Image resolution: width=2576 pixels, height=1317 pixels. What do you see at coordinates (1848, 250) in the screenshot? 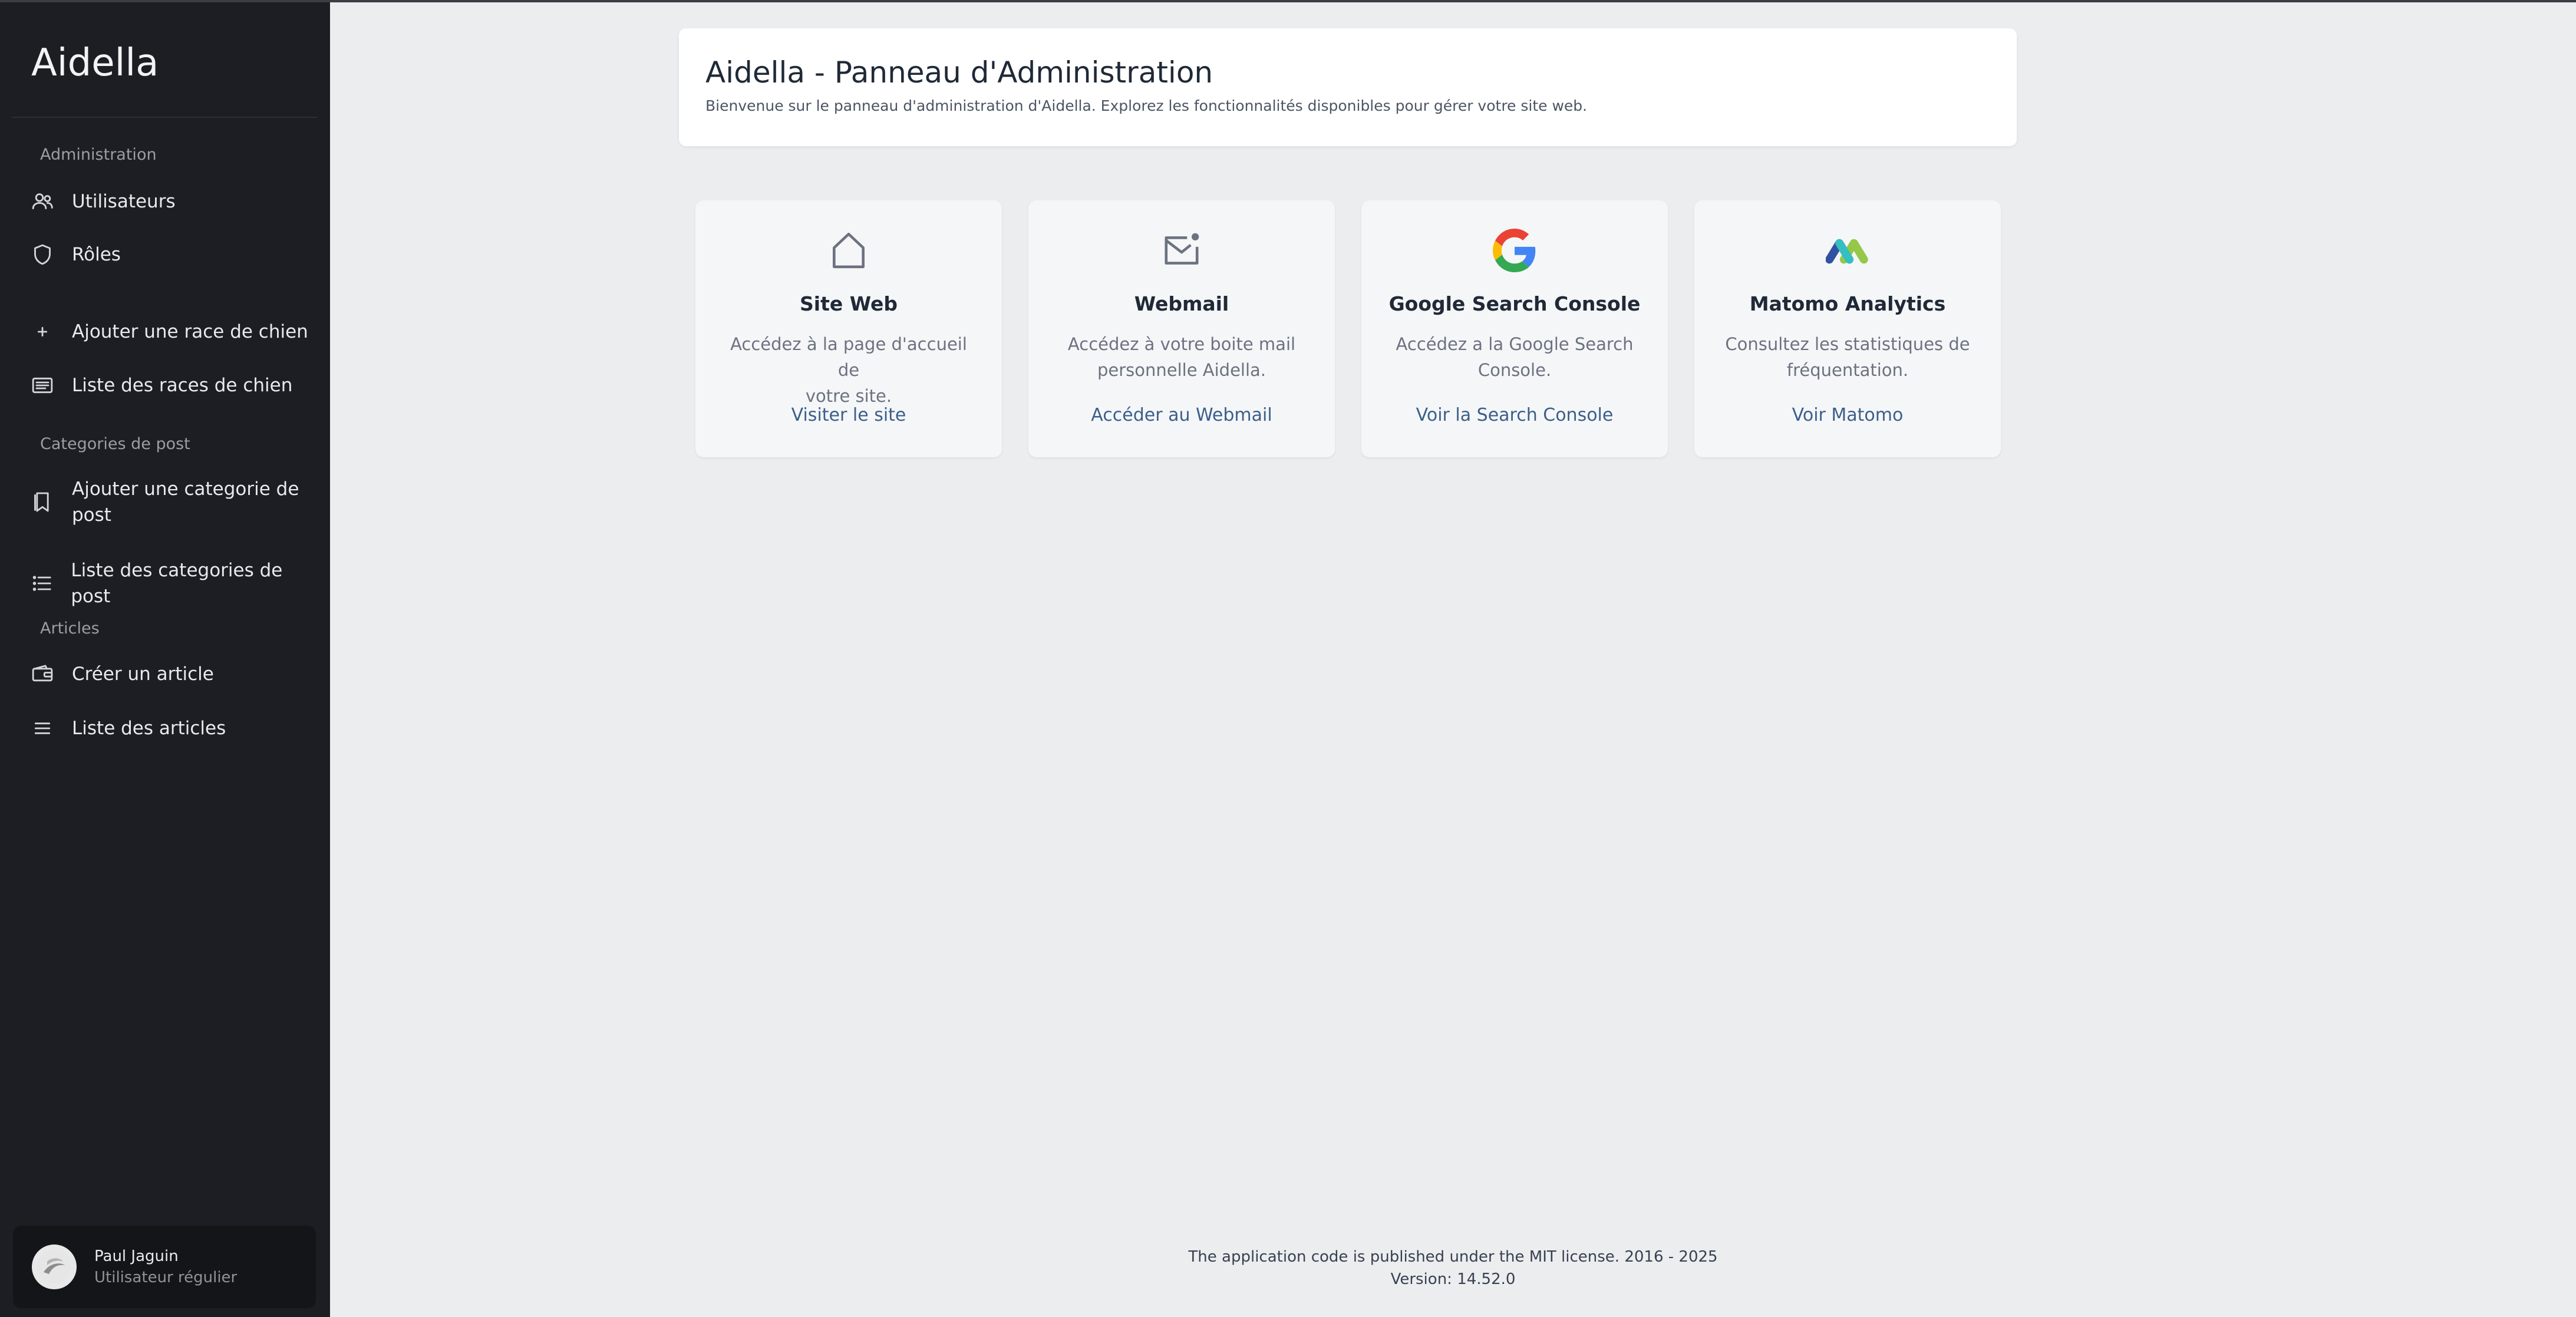
I see `matomo-icon` at bounding box center [1848, 250].